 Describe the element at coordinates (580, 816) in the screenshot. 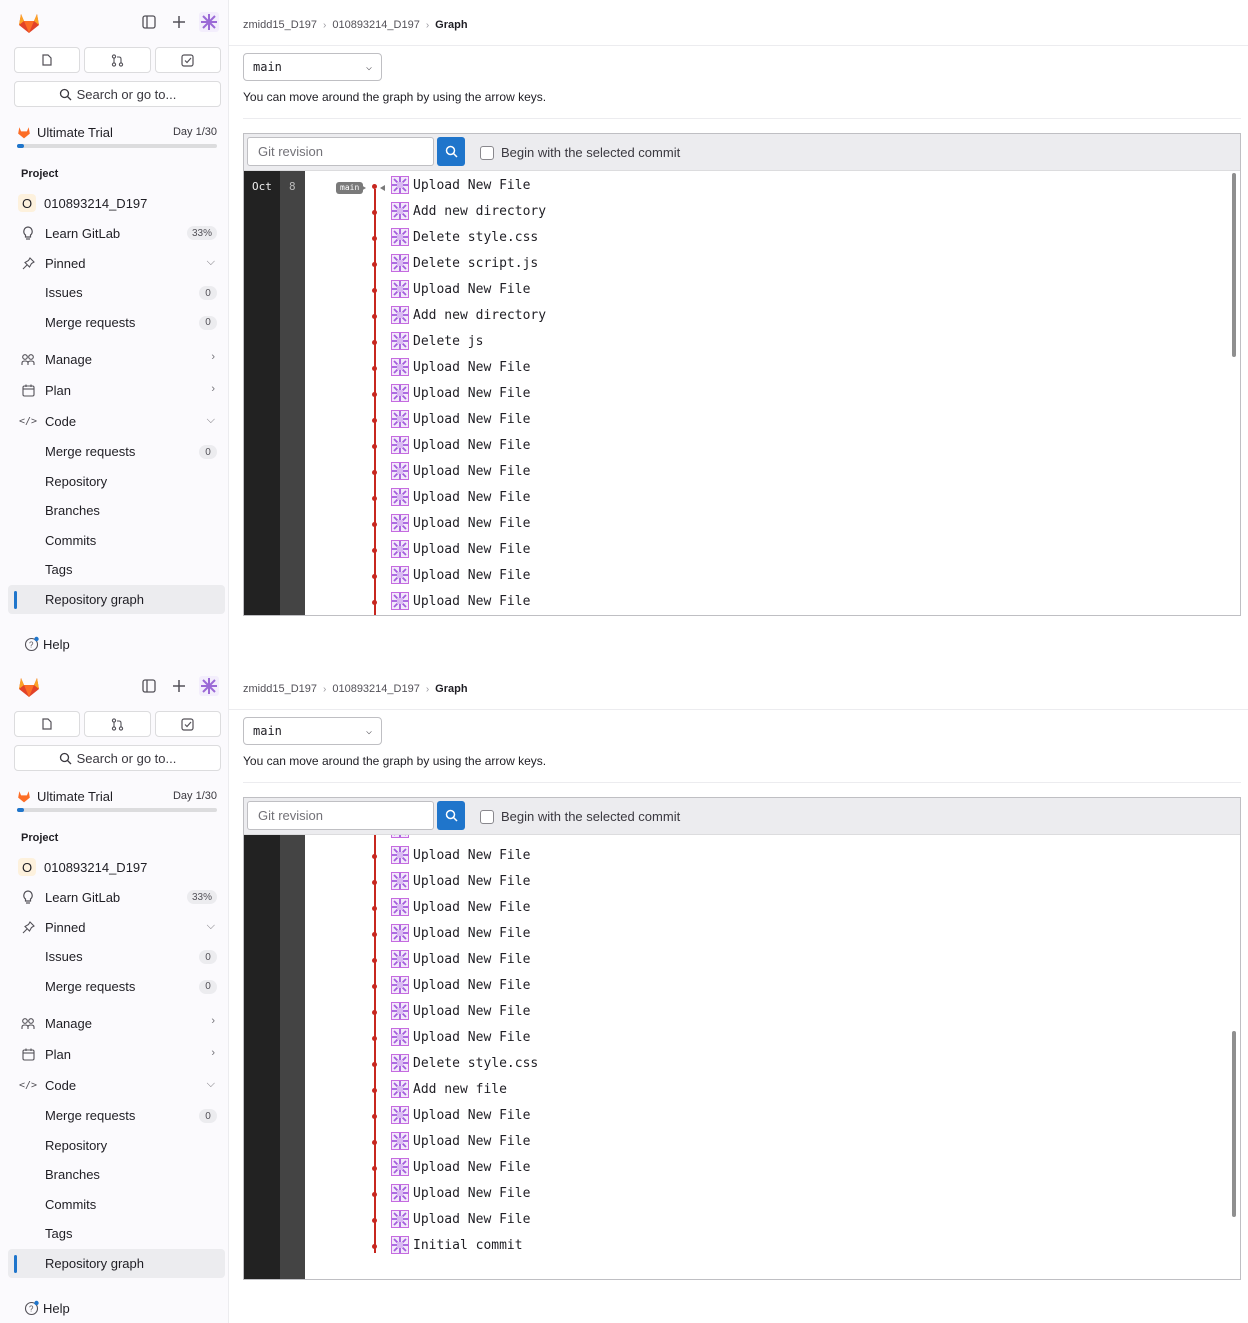

I see `begin-with-selected-checkbox: Begin with the selected commit` at that location.